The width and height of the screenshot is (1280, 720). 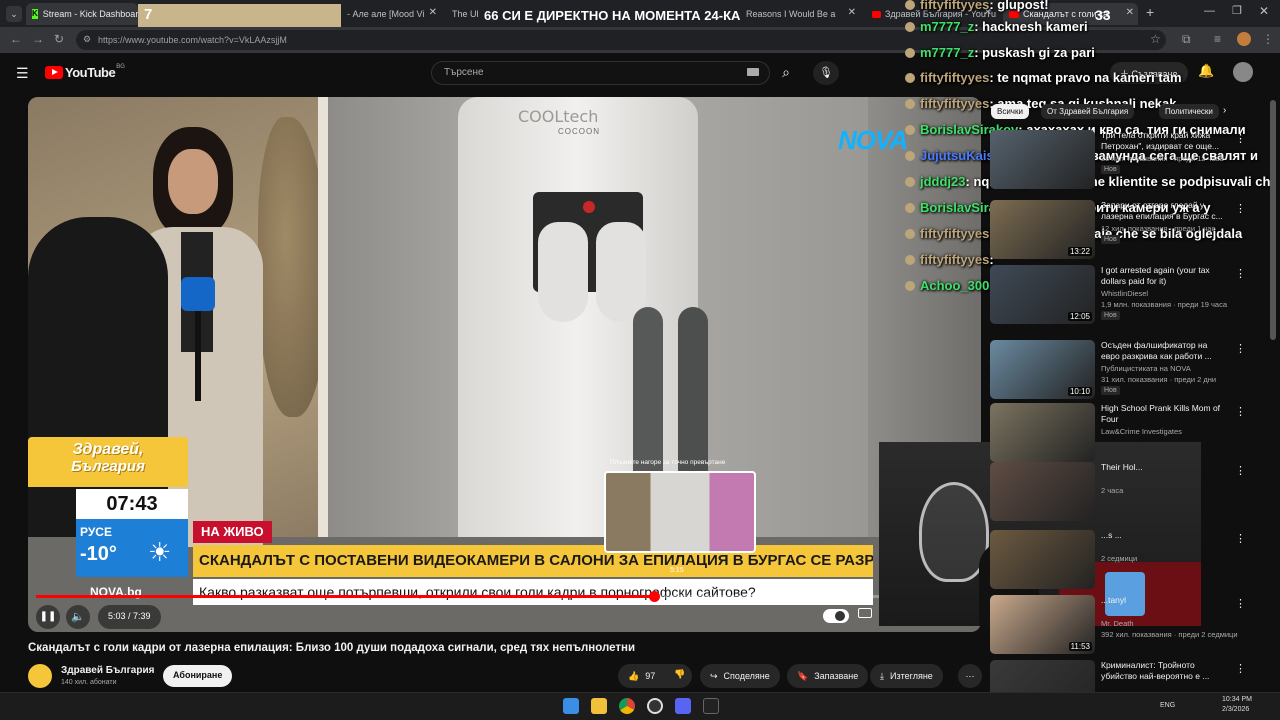 What do you see at coordinates (1042, 624) in the screenshot?
I see `video-thumbnail: 11:53` at bounding box center [1042, 624].